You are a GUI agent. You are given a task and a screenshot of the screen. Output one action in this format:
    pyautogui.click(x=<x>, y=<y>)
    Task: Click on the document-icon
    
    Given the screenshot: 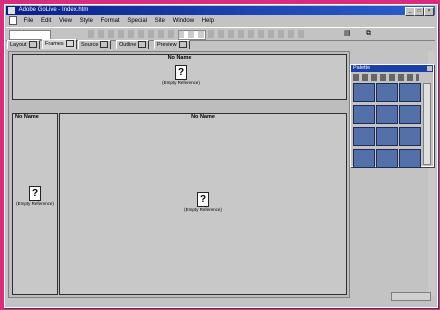 What is the action you would take?
    pyautogui.click(x=13, y=20)
    